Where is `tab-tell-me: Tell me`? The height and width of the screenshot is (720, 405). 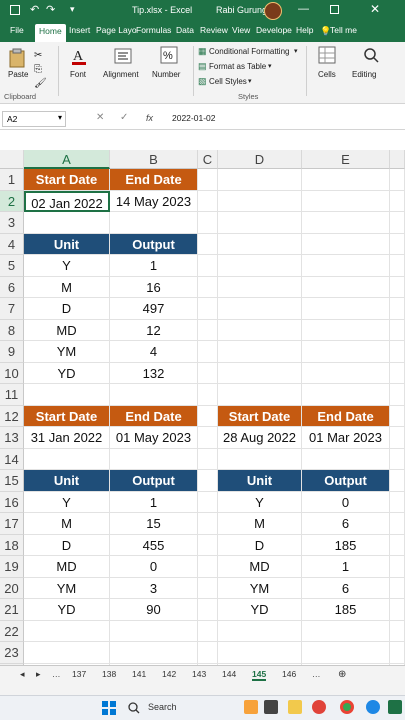 tab-tell-me: Tell me is located at coordinates (343, 30).